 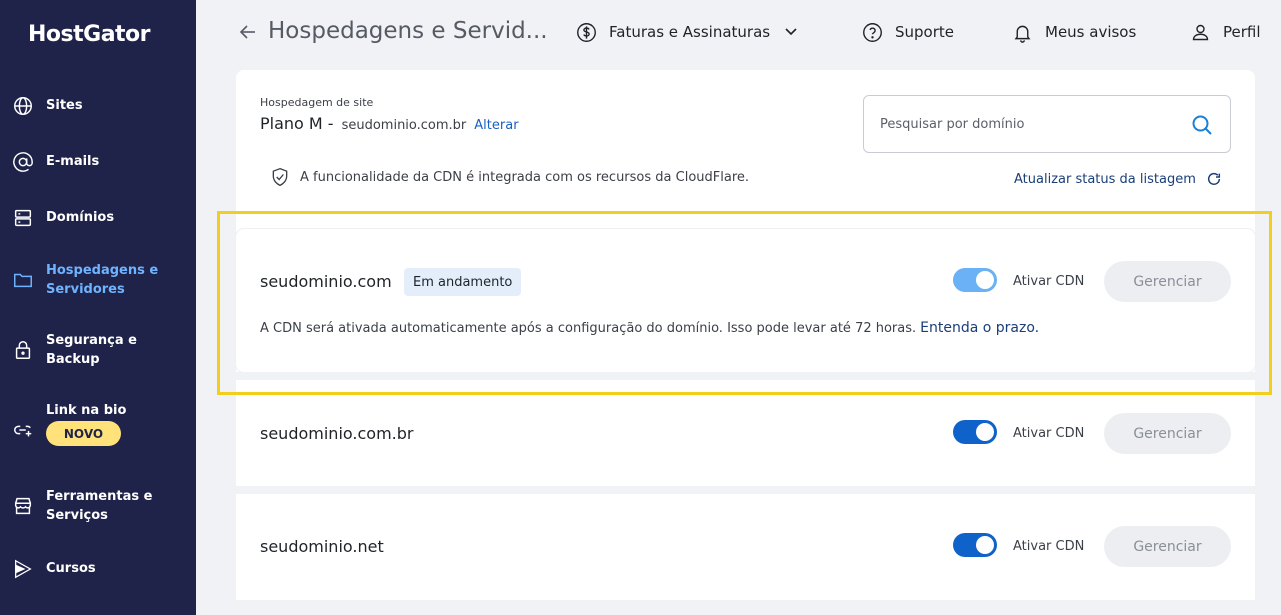 What do you see at coordinates (1105, 179) in the screenshot?
I see `refresh-status-label: Atualizar status da listagem` at bounding box center [1105, 179].